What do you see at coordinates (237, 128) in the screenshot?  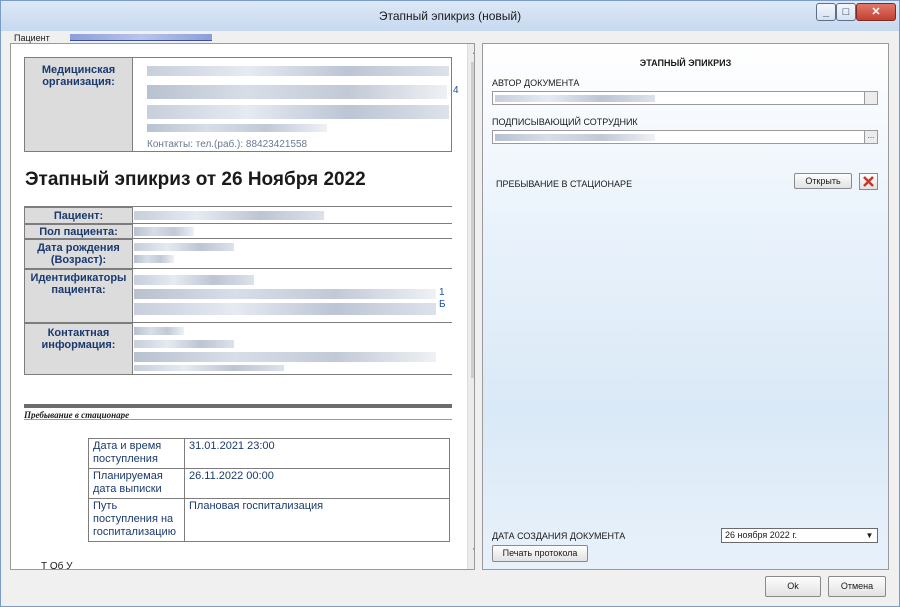 I see `redacted-org-extra` at bounding box center [237, 128].